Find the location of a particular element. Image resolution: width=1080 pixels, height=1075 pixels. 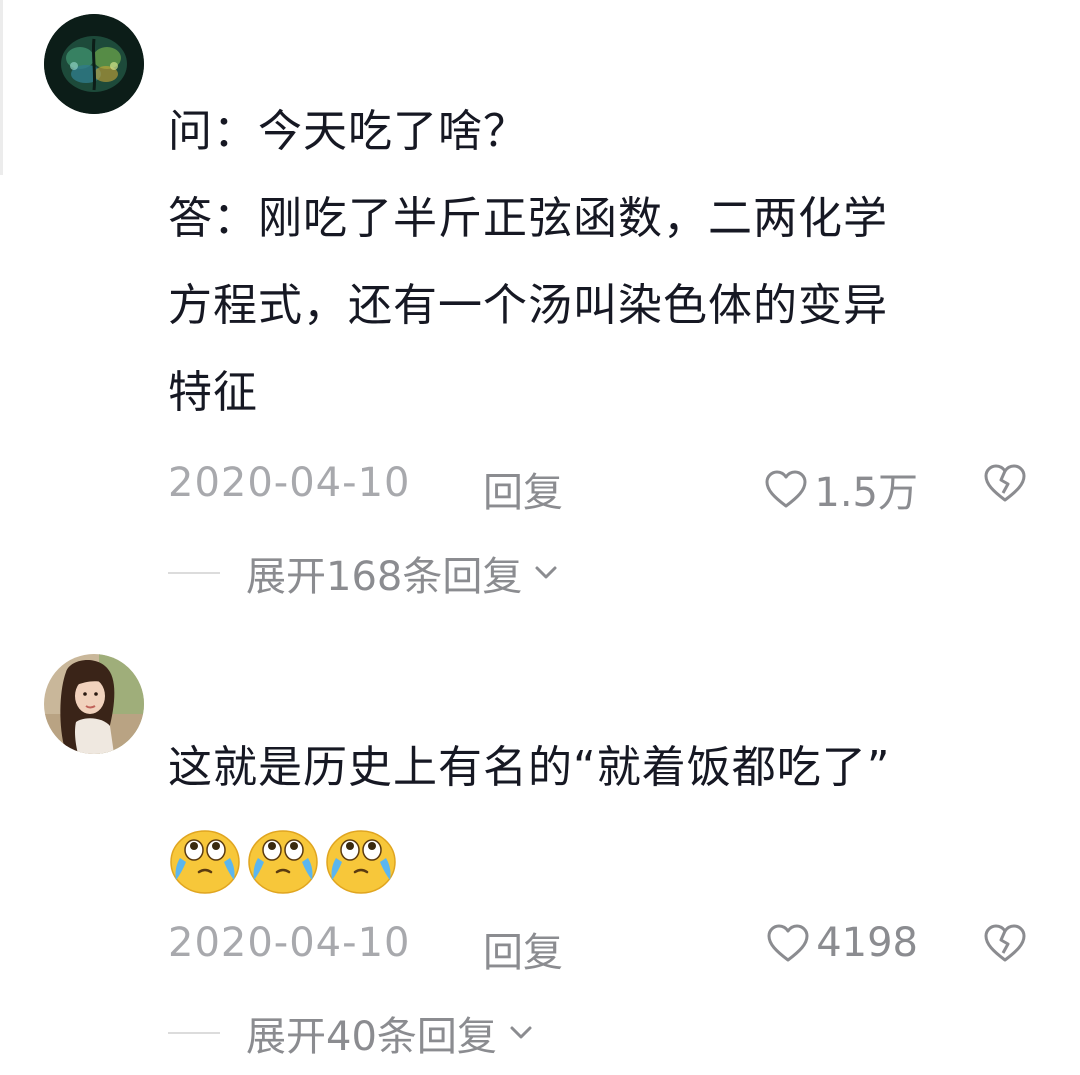

expand-replies-button: 展开168条回复 is located at coordinates (364, 574).